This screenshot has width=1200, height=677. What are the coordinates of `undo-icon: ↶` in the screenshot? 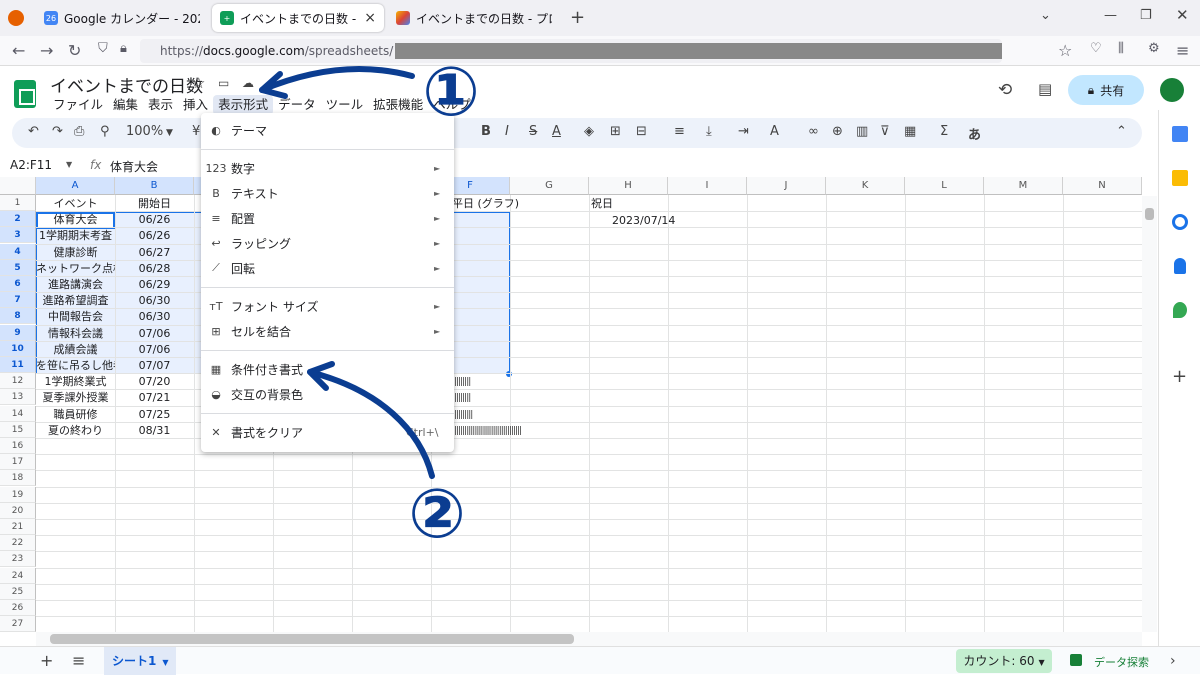 It's located at (33, 131).